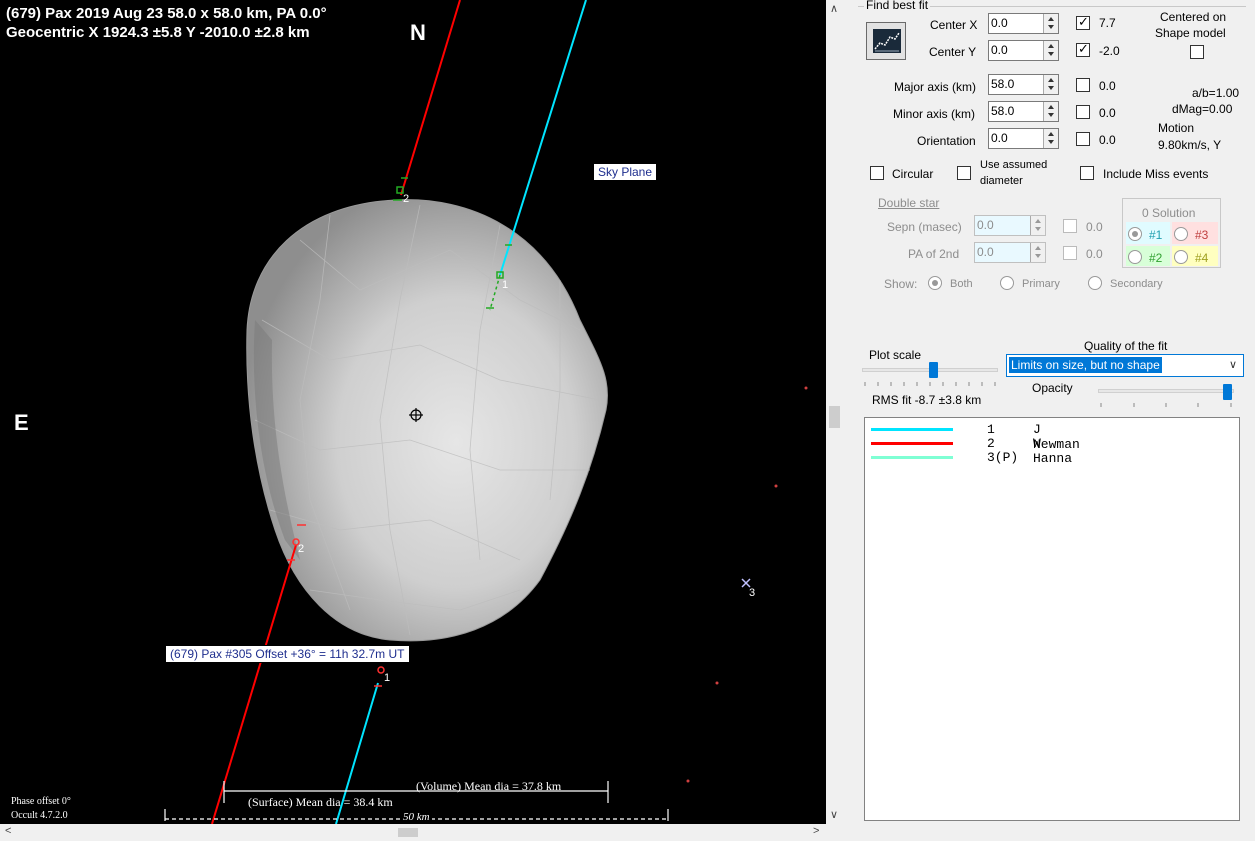 The width and height of the screenshot is (1255, 841). Describe the element at coordinates (1023, 23) in the screenshot. I see `center-x-input: 0.0` at that location.